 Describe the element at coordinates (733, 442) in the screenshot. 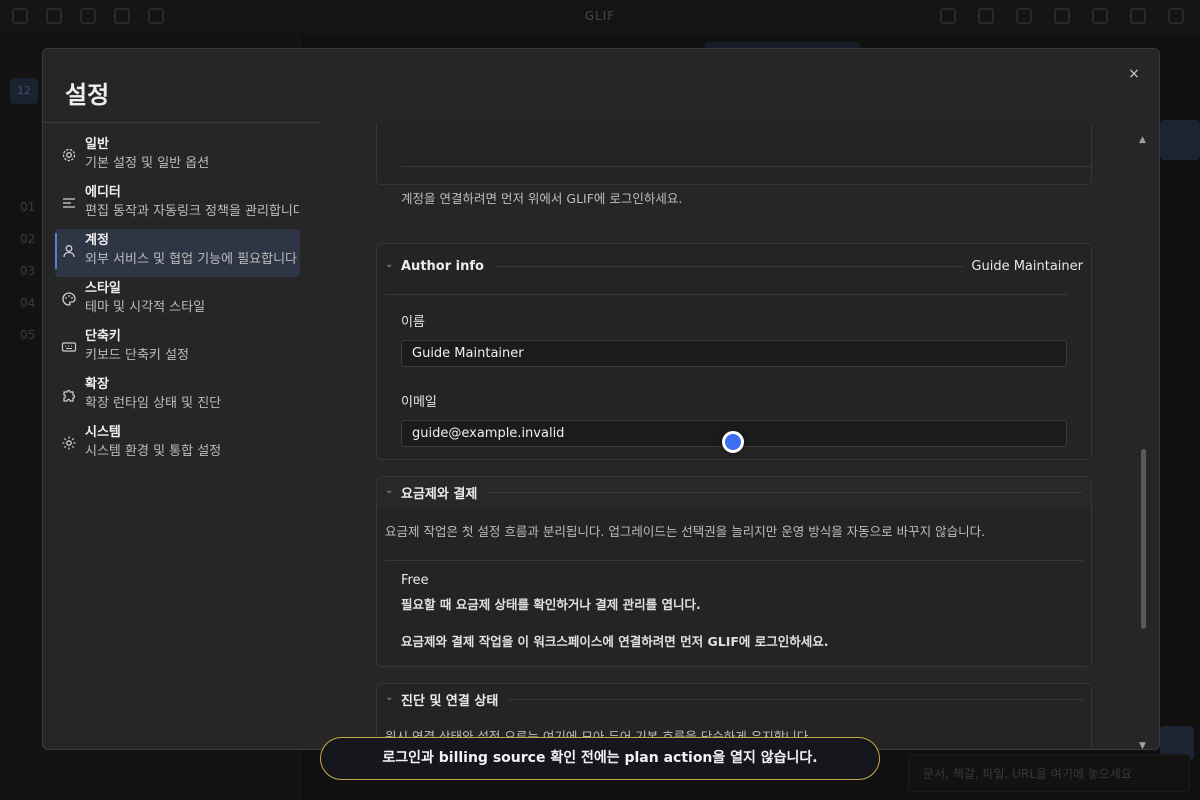

I see `pointer-indicator` at that location.